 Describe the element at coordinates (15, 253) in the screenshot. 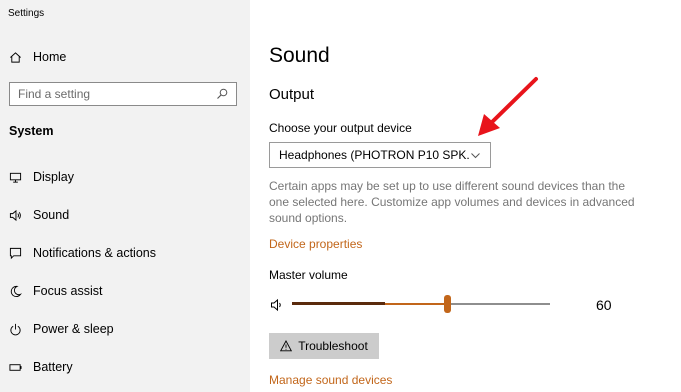

I see `notification-icon` at that location.